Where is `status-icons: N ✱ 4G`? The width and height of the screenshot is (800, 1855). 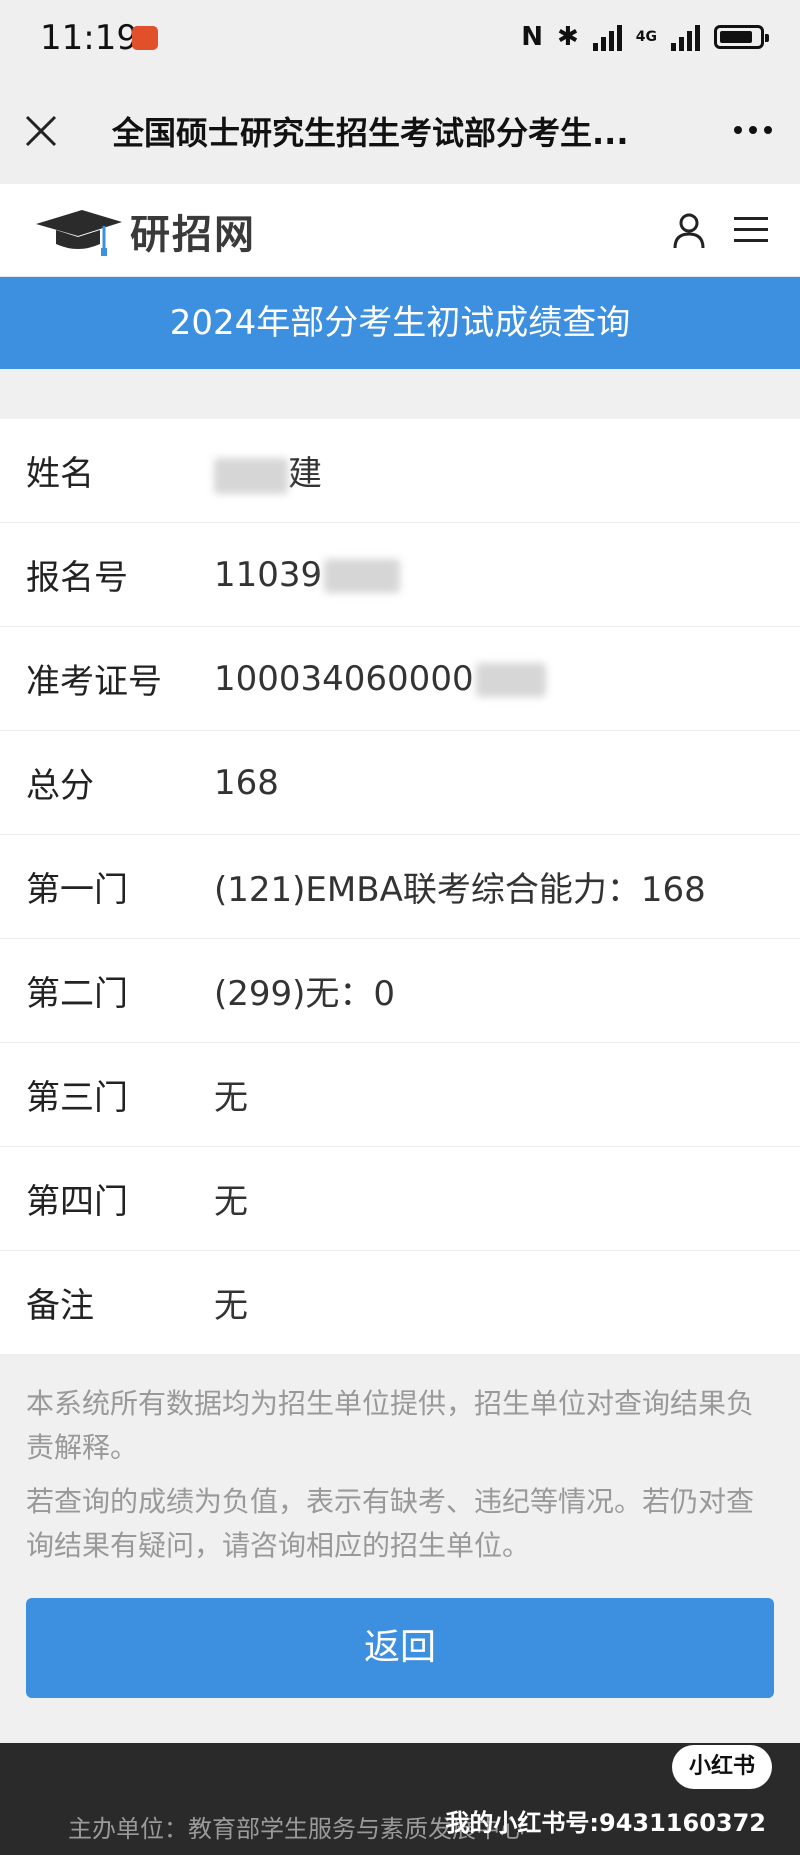
status-icons: N ✱ 4G is located at coordinates (645, 37).